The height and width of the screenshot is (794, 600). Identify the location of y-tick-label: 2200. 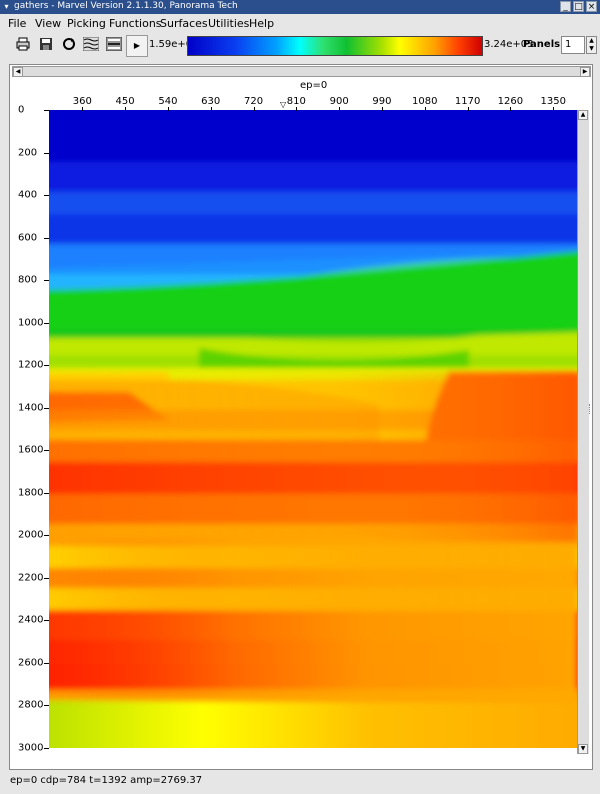
(31, 578).